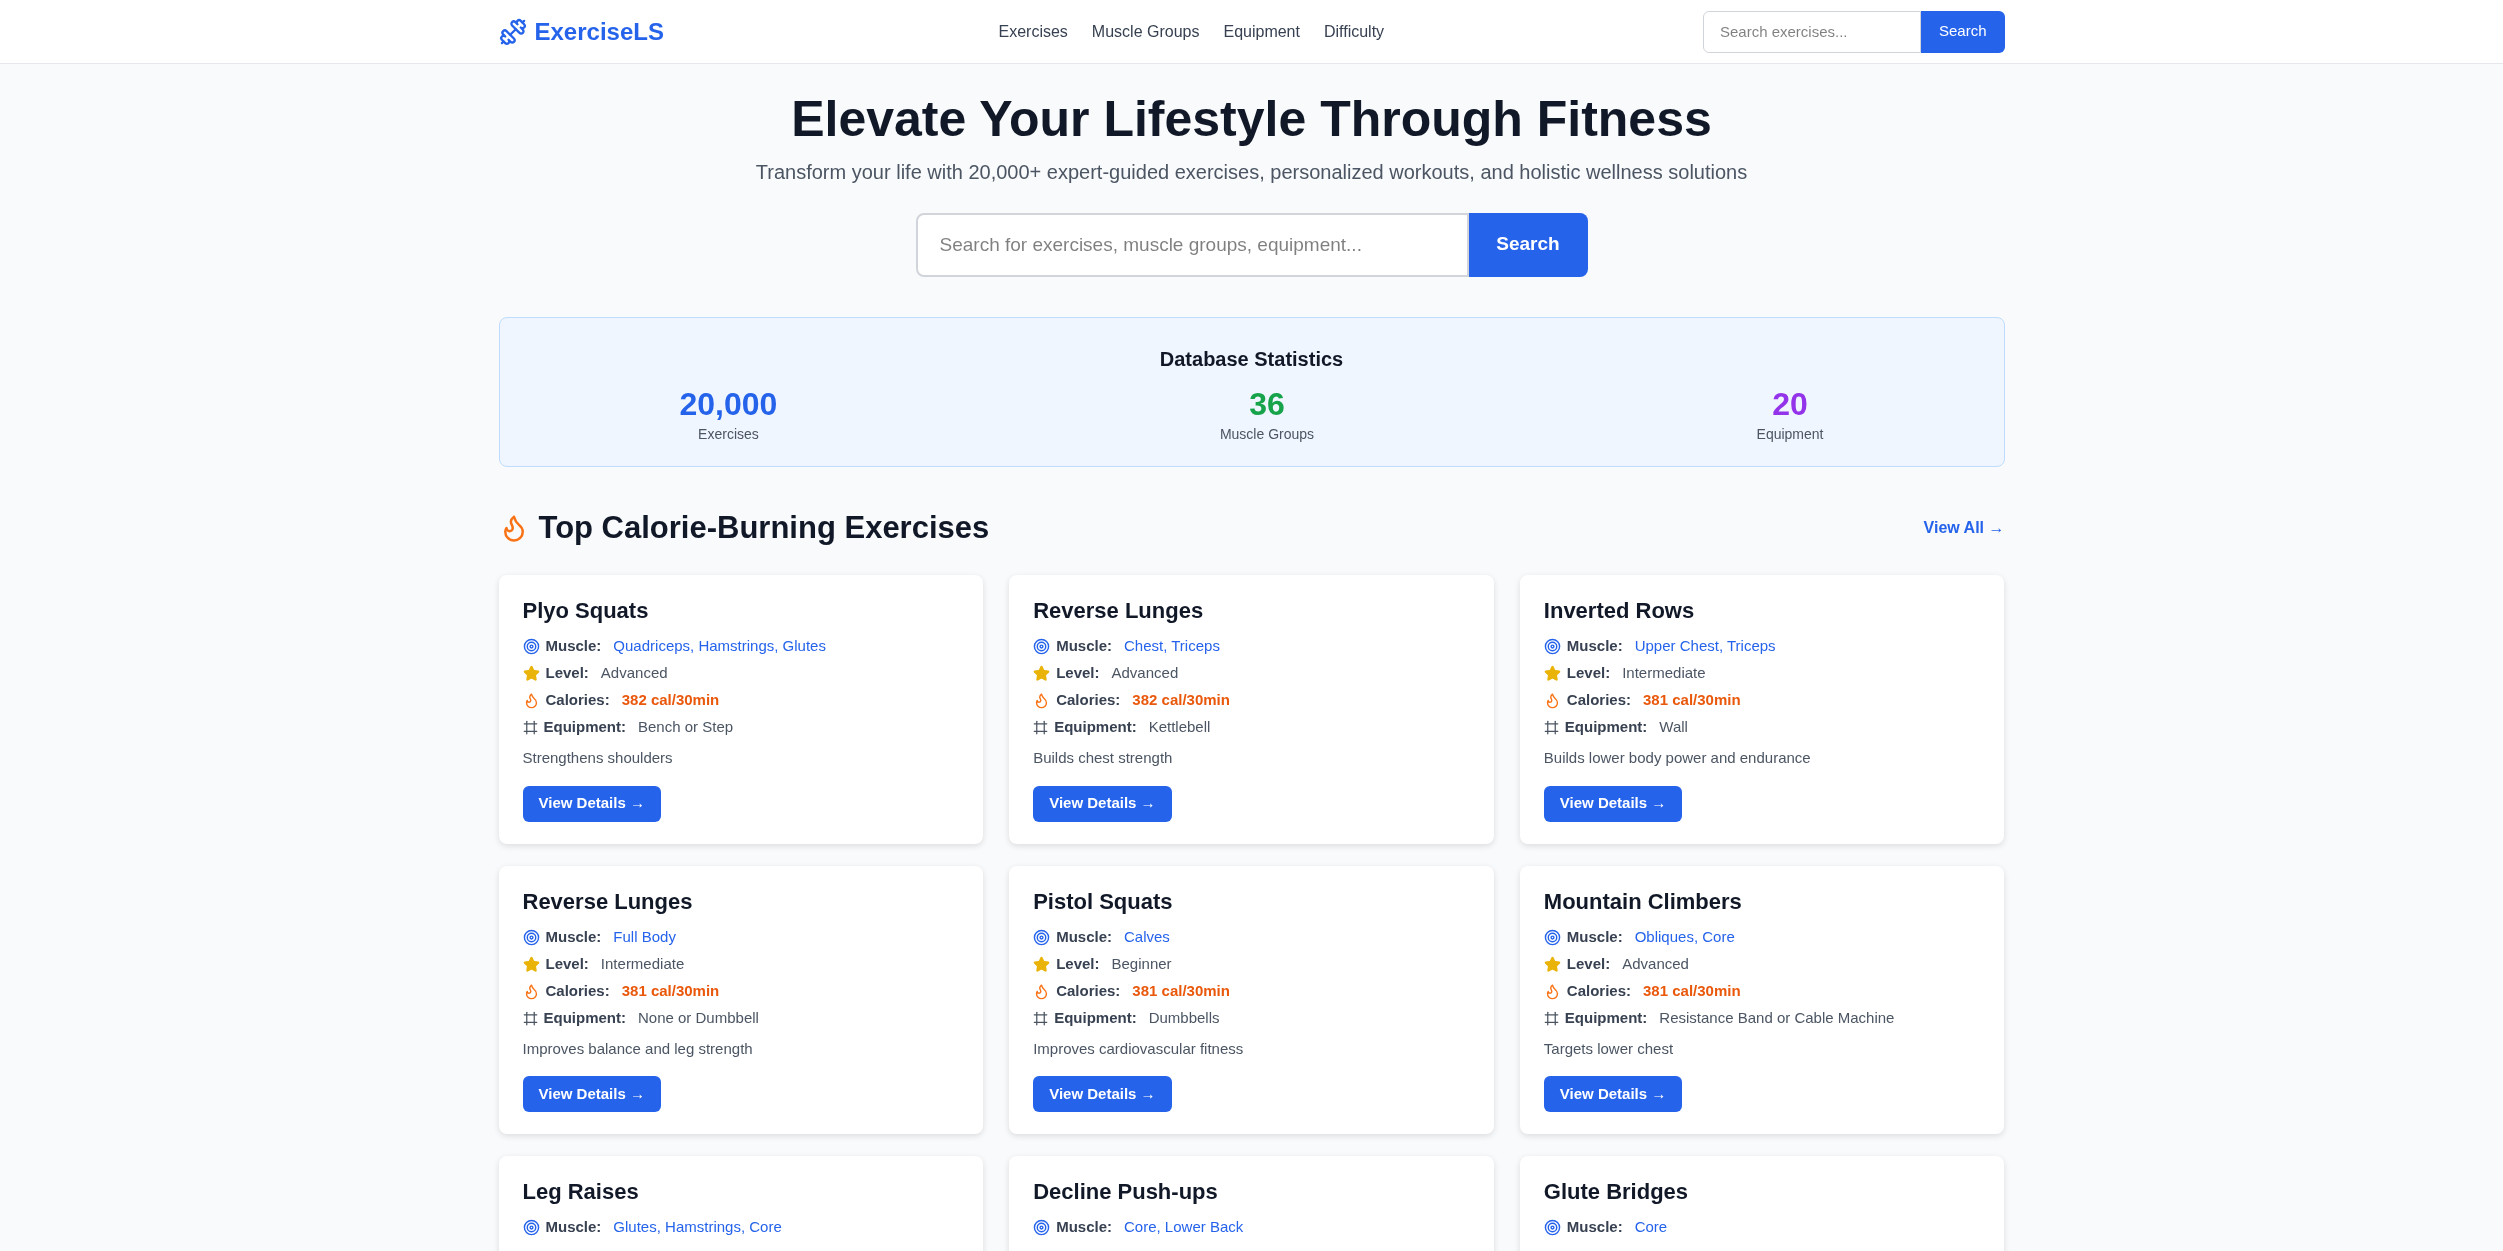  I want to click on stat-label: Equipment, so click(1790, 434).